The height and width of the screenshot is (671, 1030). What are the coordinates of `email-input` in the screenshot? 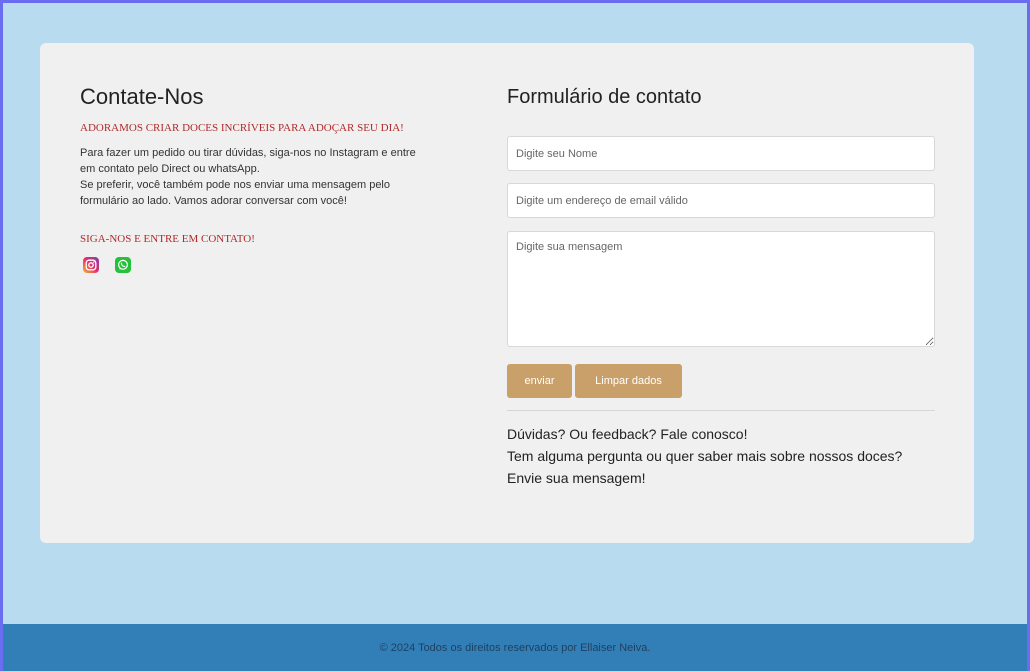 It's located at (721, 200).